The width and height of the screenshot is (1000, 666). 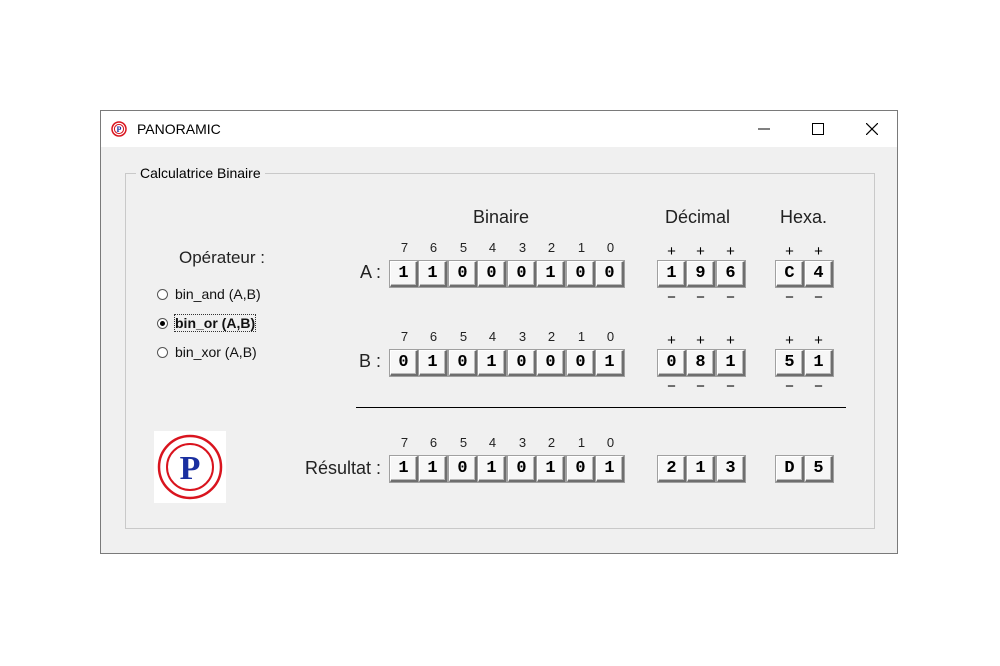 I want to click on title-bar: P PANORAMIC, so click(x=499, y=129).